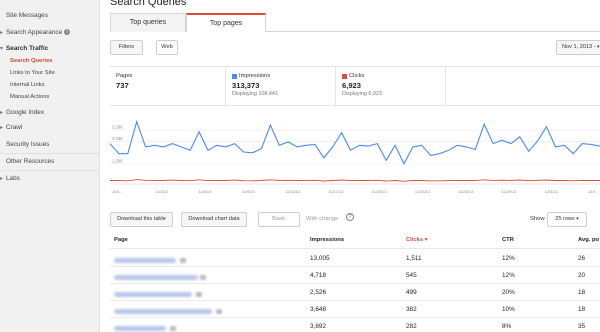  Describe the element at coordinates (582, 275) in the screenshot. I see `avg-position-cell: 20` at that location.